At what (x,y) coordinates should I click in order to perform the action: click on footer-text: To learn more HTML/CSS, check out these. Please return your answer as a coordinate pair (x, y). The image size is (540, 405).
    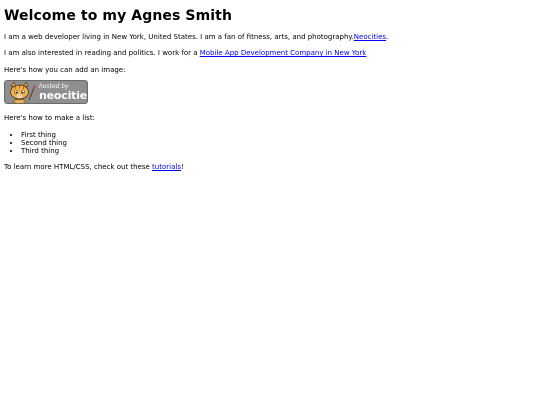
    Looking at the image, I should click on (78, 166).